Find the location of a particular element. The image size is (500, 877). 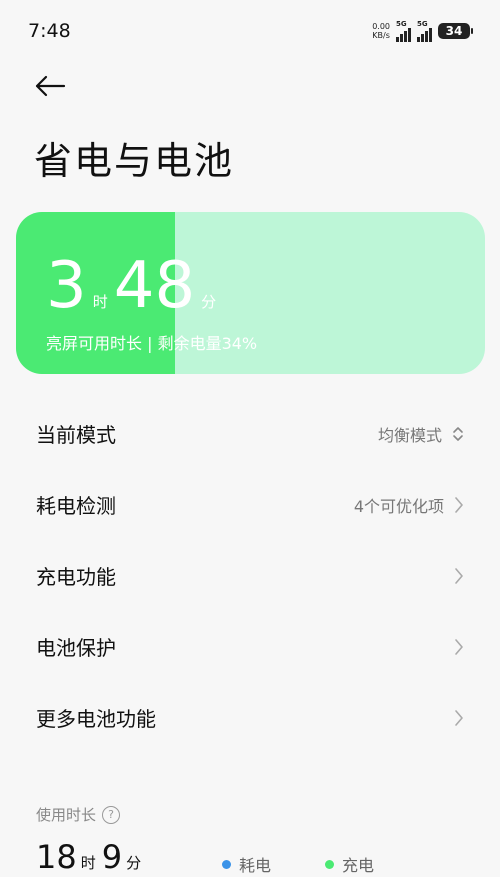

setting-label: 电池保护 is located at coordinates (76, 648).